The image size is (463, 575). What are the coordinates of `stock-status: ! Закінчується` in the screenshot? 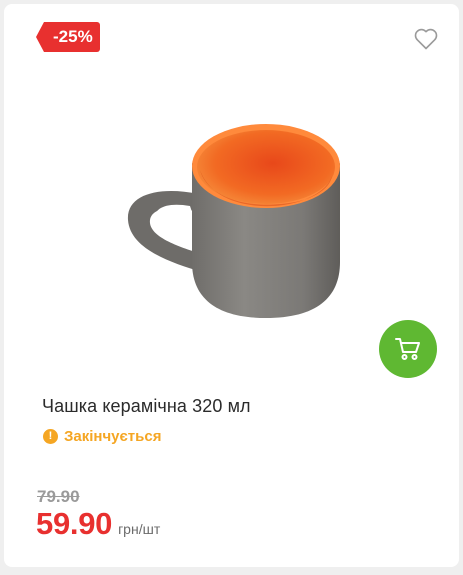 It's located at (102, 436).